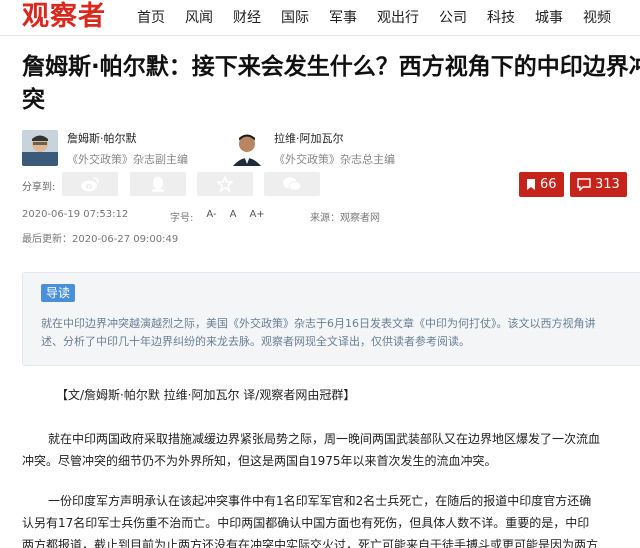 The image size is (640, 548). I want to click on nav-item-video: 视频, so click(597, 18).